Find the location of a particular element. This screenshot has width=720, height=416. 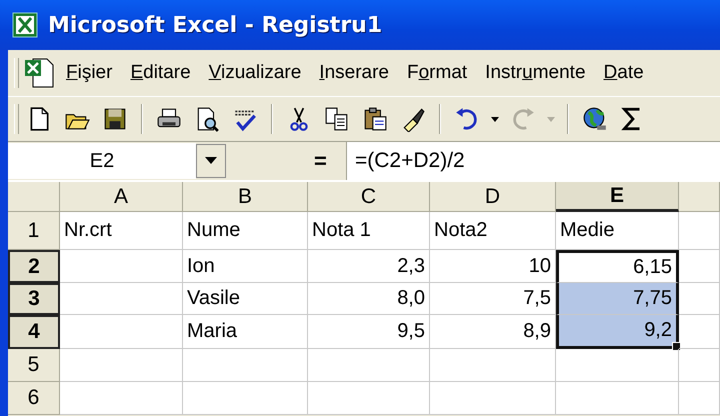

window-title: Microsoft Excel - Registru1 is located at coordinates (215, 25).